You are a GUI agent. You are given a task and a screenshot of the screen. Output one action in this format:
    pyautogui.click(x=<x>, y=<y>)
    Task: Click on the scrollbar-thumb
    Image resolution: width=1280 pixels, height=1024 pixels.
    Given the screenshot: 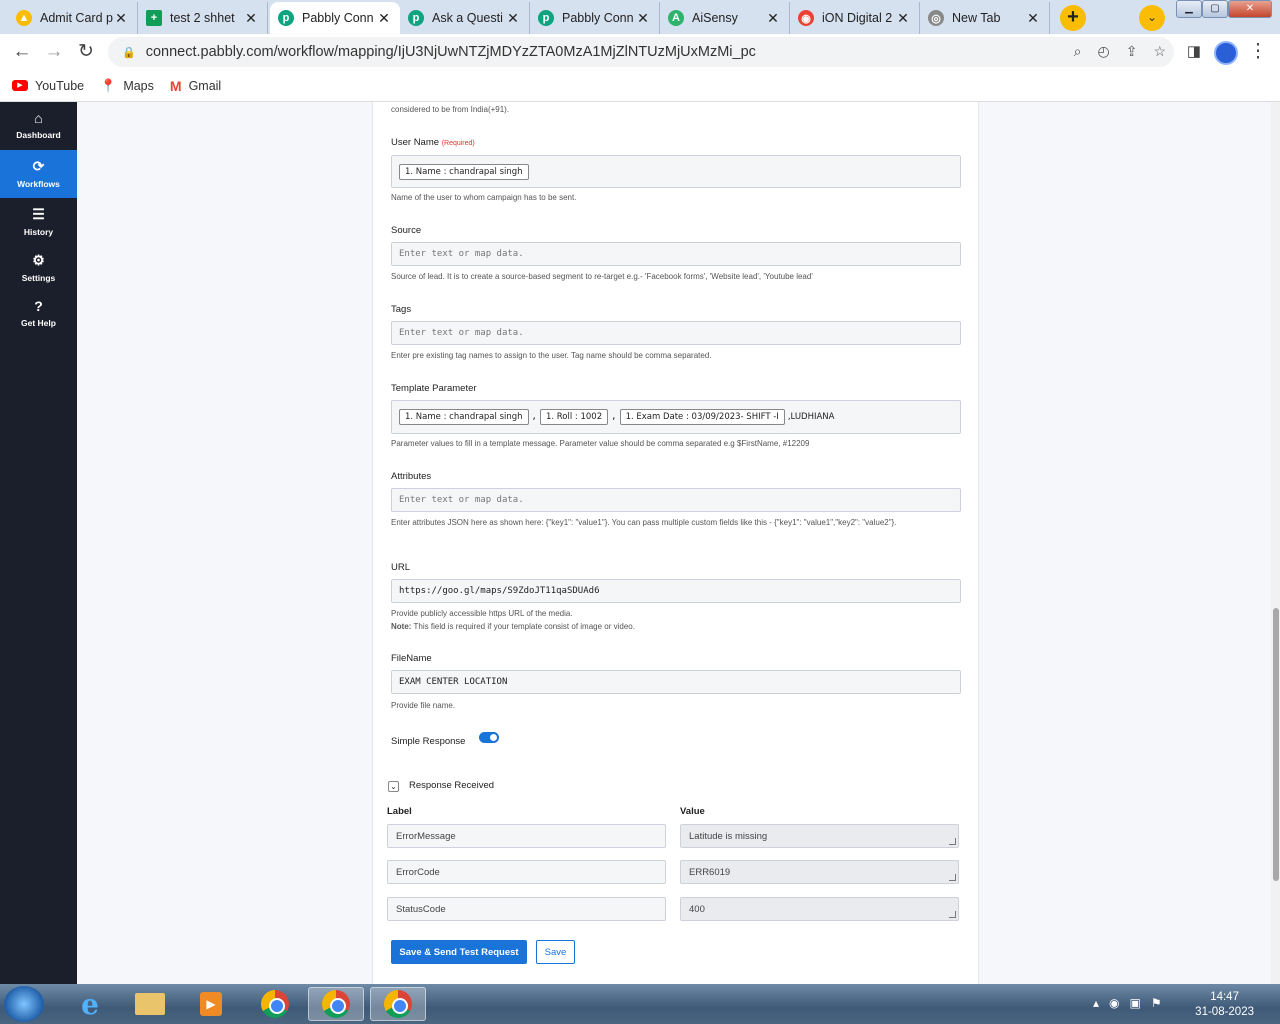 What is the action you would take?
    pyautogui.click(x=1276, y=744)
    